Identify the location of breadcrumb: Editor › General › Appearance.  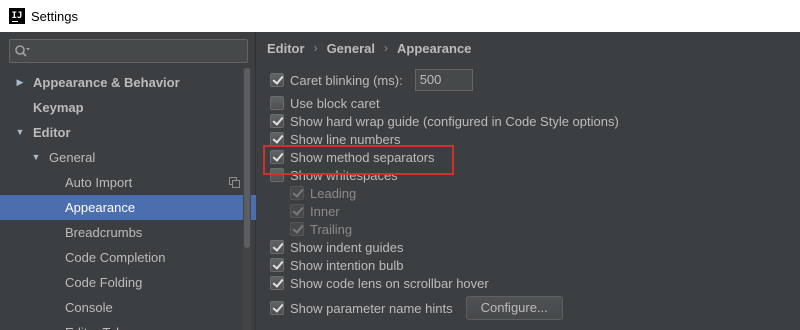
(369, 48).